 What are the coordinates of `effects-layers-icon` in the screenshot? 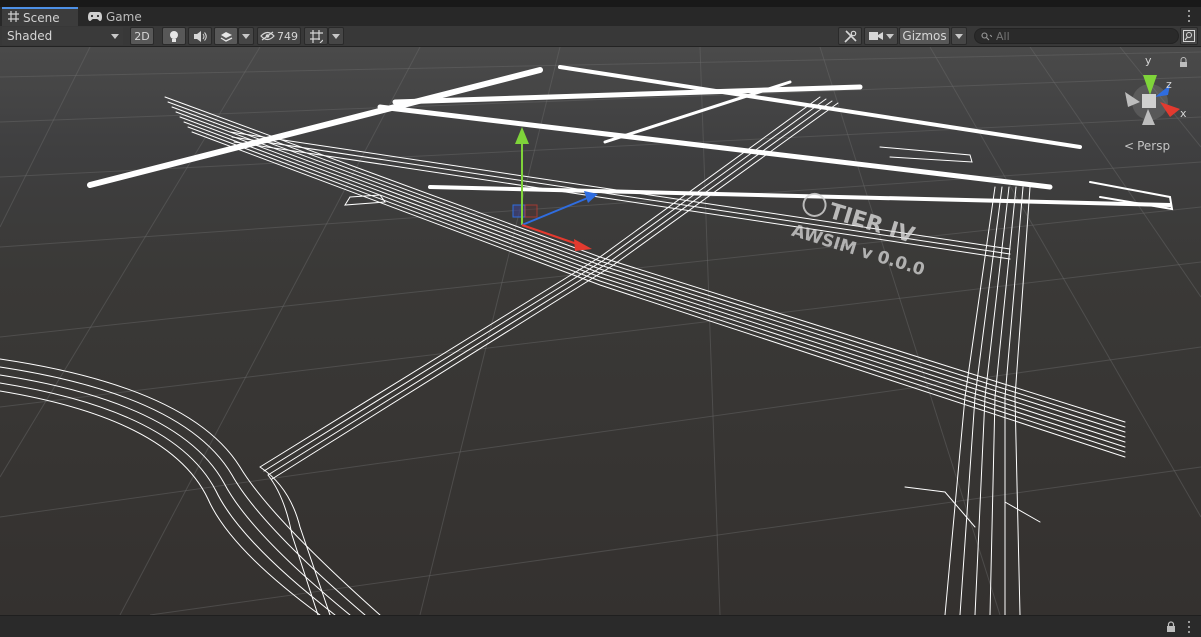 It's located at (226, 36).